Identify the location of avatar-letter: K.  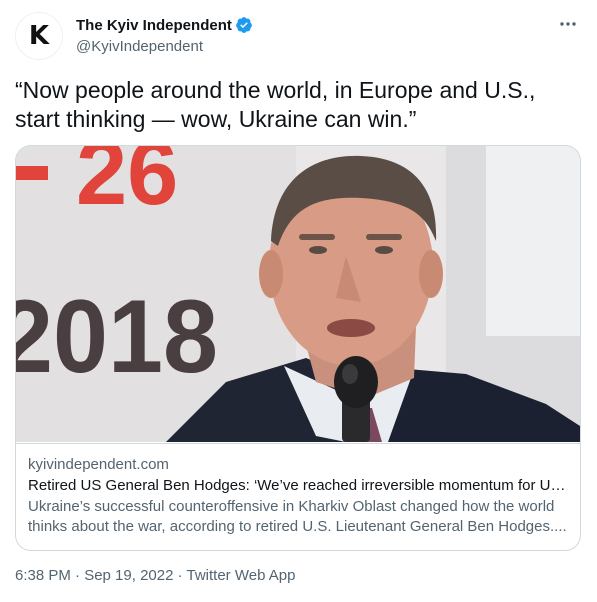
(39, 36).